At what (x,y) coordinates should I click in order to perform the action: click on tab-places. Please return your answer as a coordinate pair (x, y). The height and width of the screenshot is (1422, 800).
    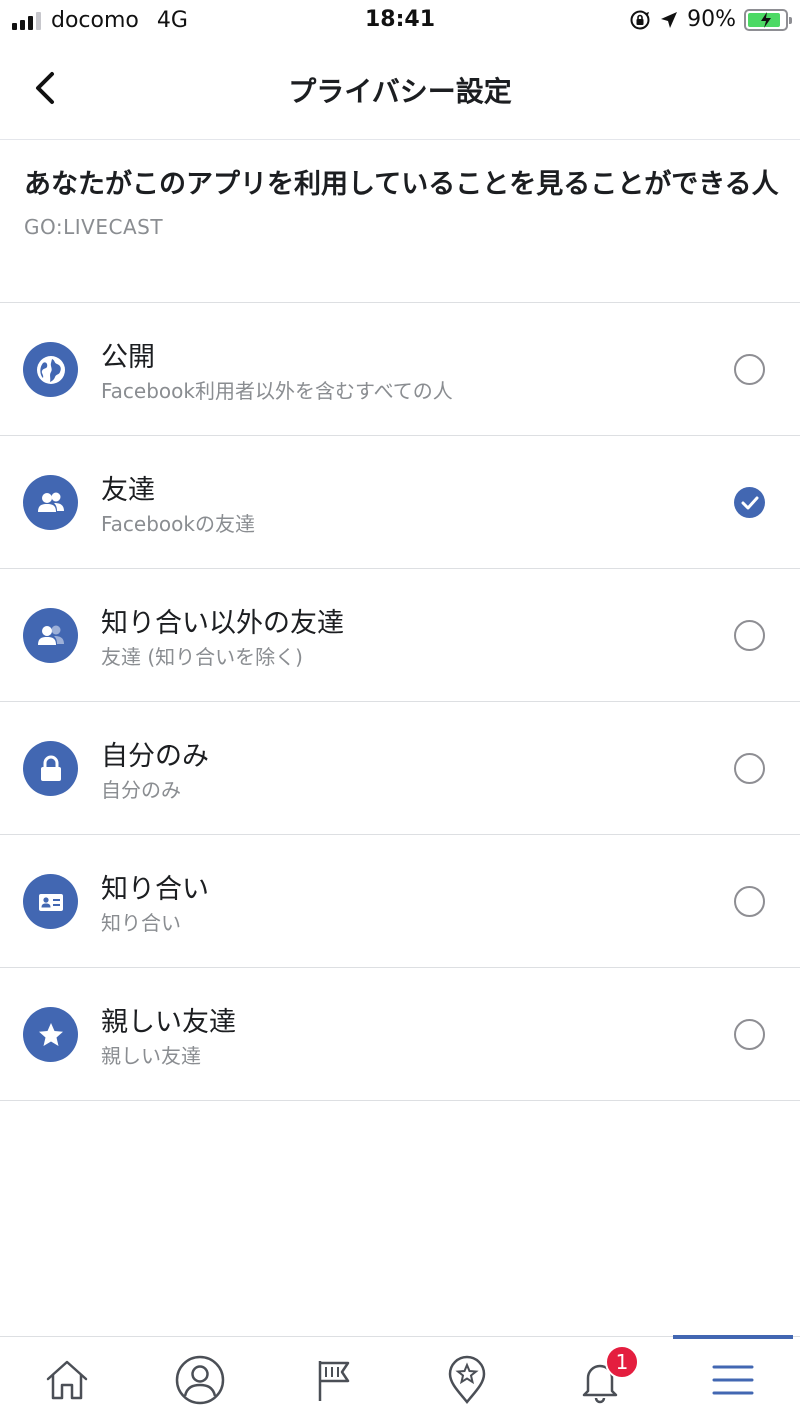
    Looking at the image, I should click on (466, 1379).